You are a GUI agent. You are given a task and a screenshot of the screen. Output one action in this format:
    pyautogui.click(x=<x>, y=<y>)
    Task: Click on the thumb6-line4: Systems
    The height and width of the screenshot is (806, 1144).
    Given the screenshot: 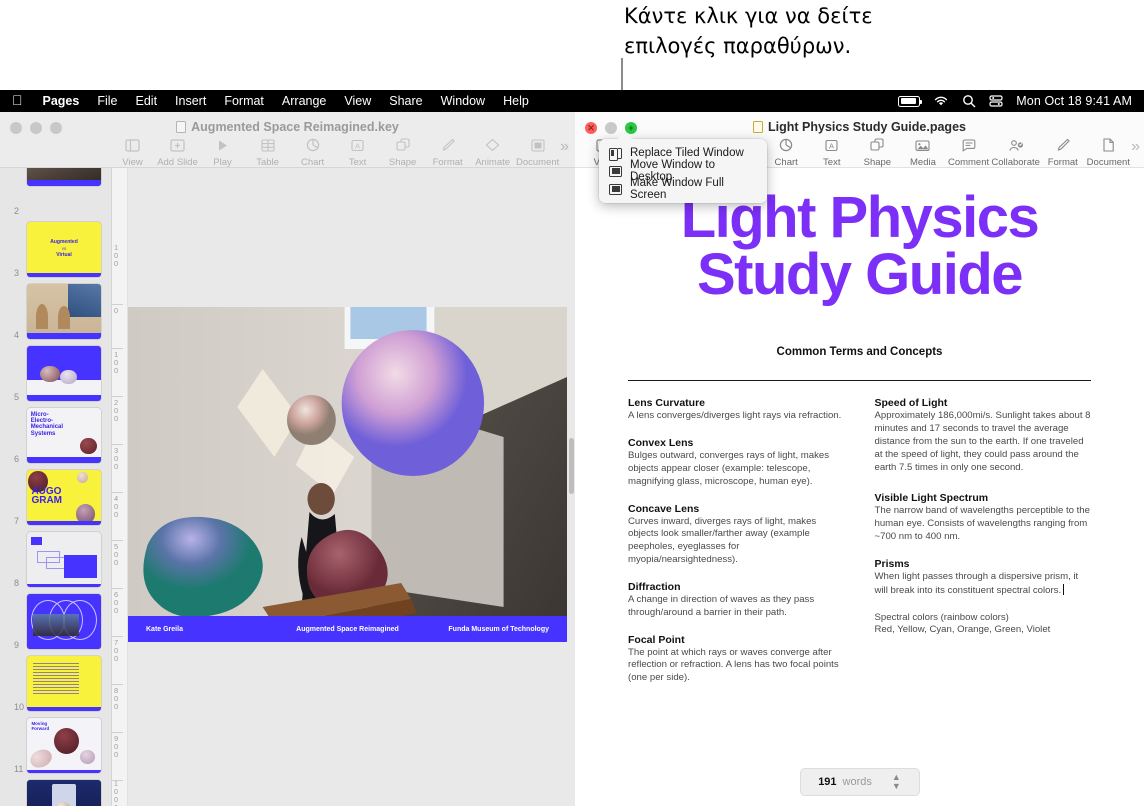 What is the action you would take?
    pyautogui.click(x=43, y=433)
    